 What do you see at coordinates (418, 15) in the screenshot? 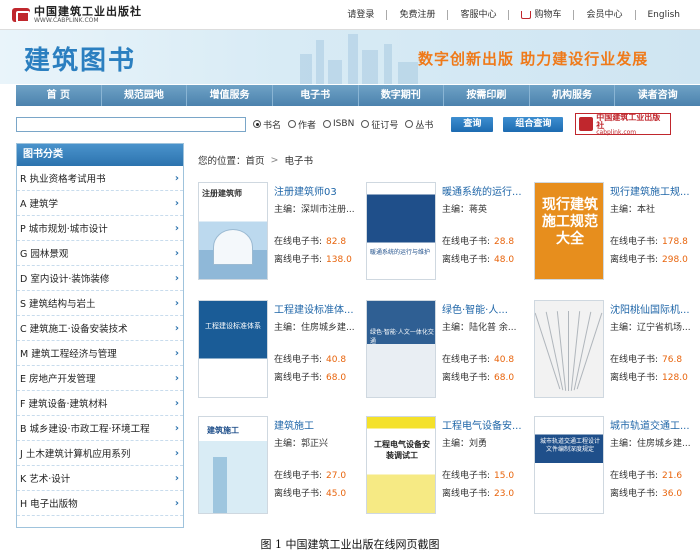
I see `register-link: 免费注册` at bounding box center [418, 15].